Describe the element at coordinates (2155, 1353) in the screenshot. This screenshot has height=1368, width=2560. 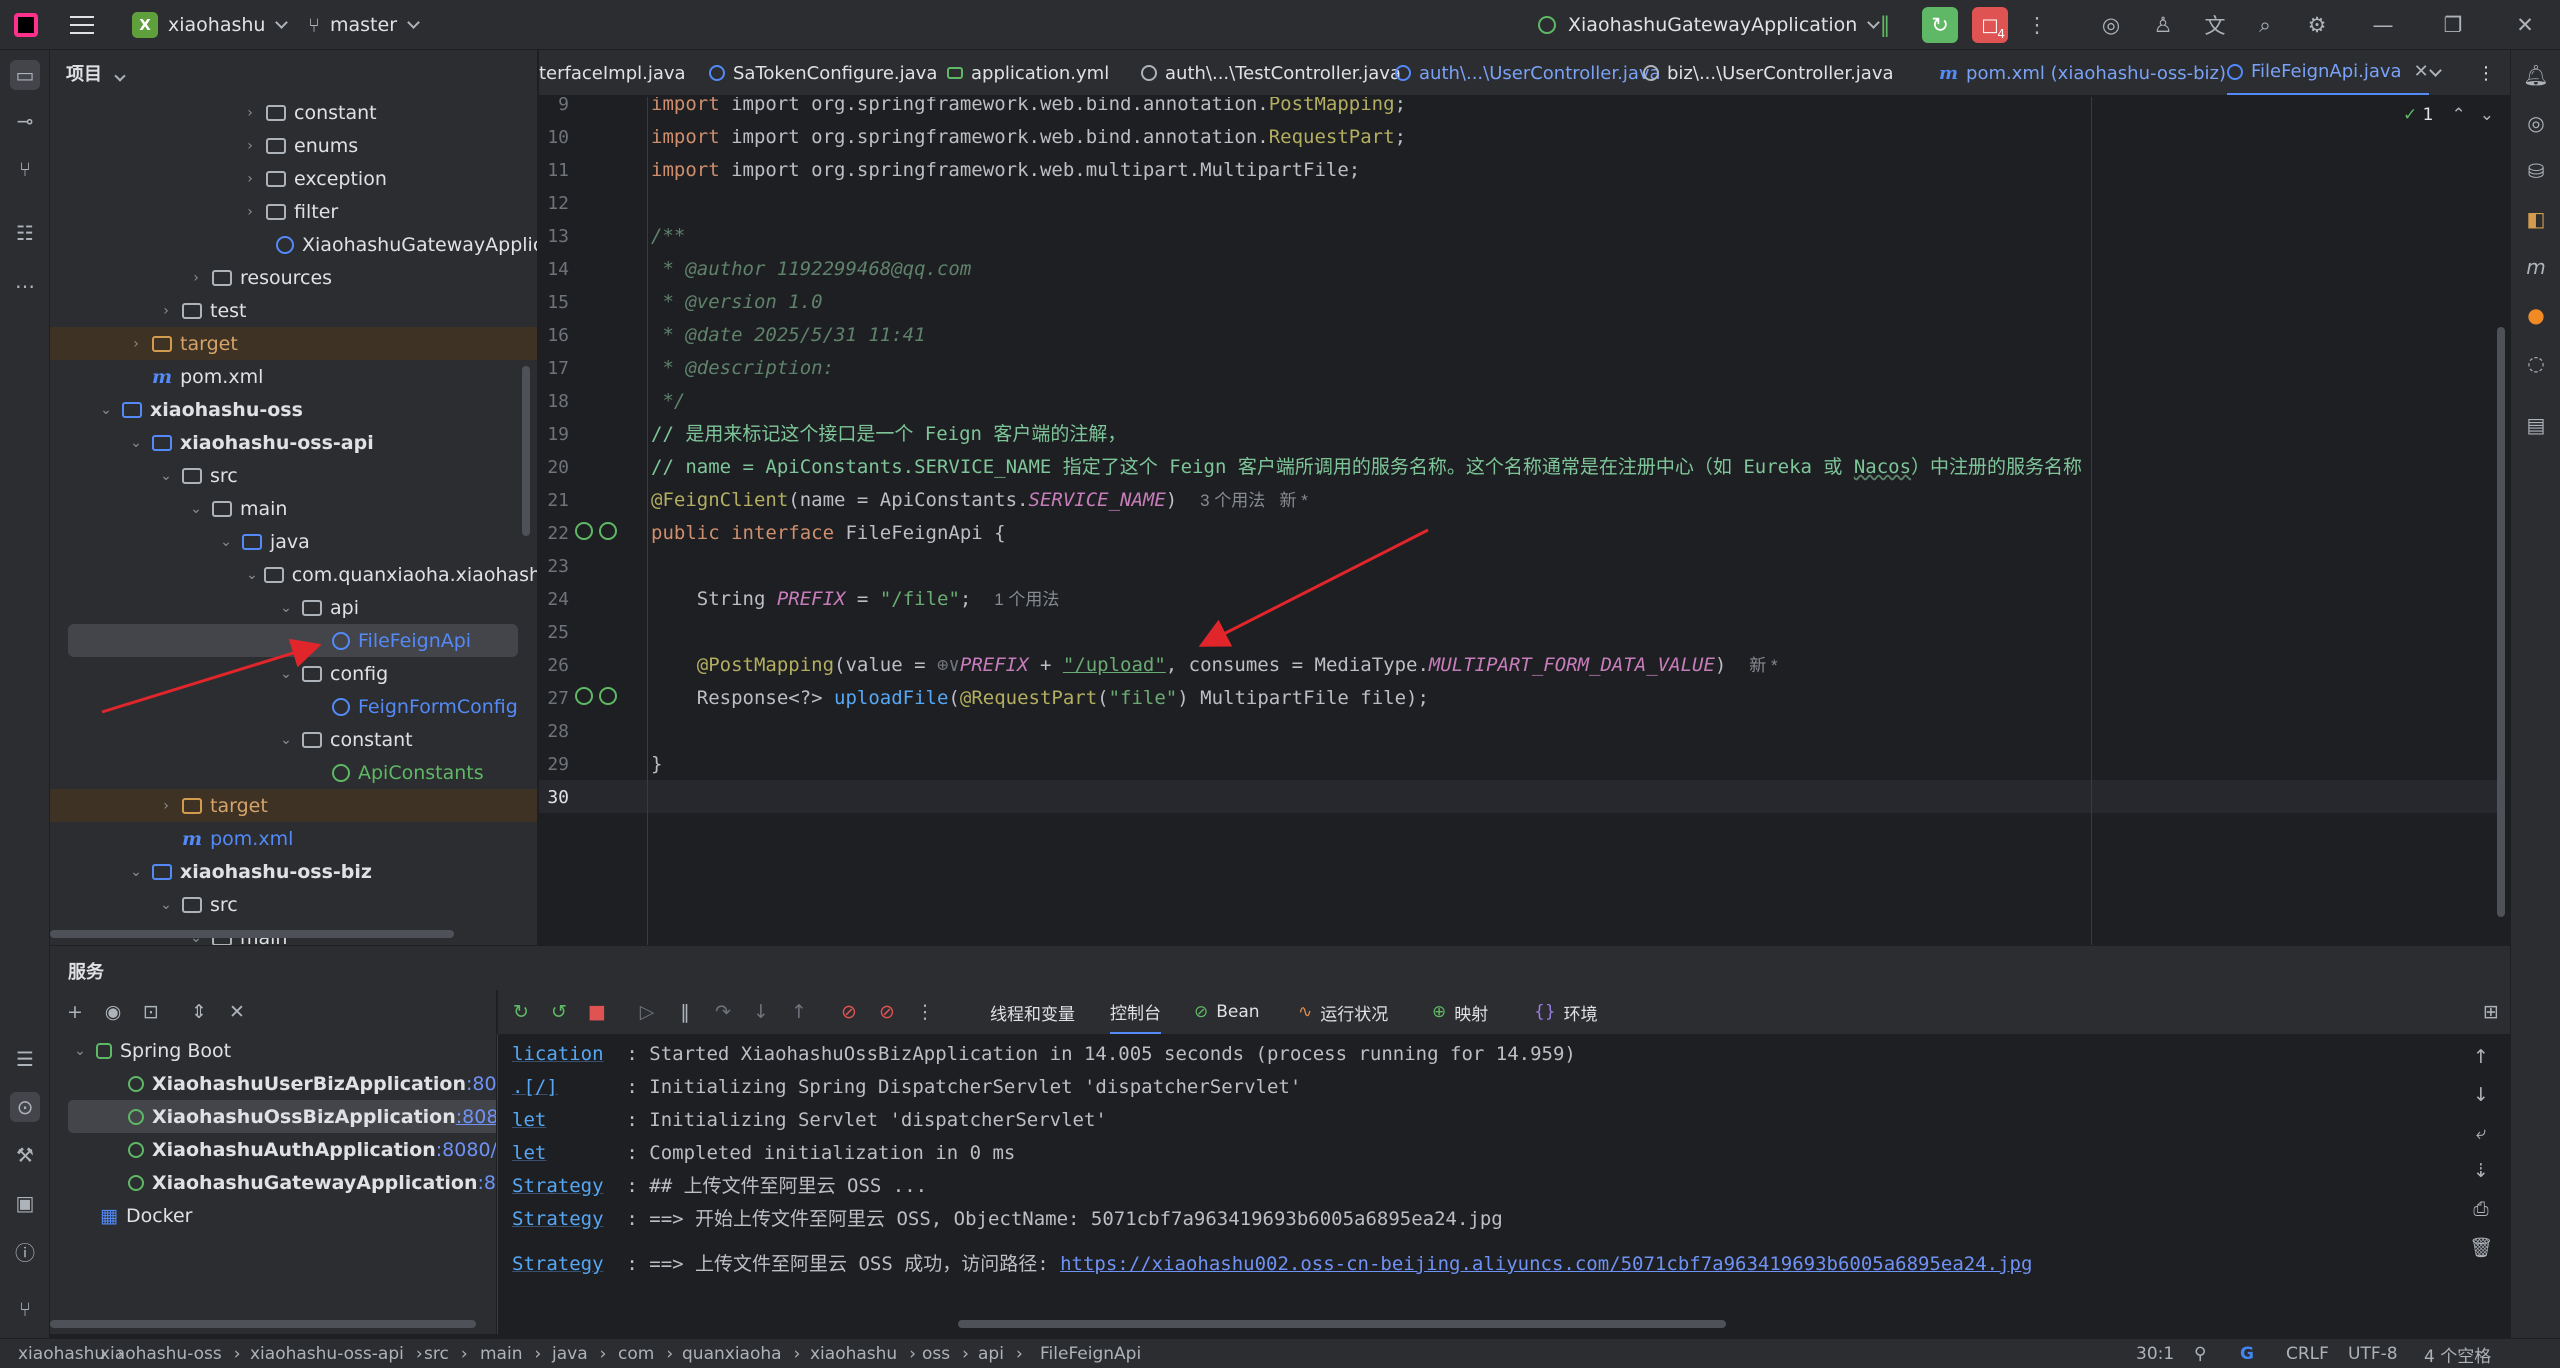
I see `caret-position: 30:1` at that location.